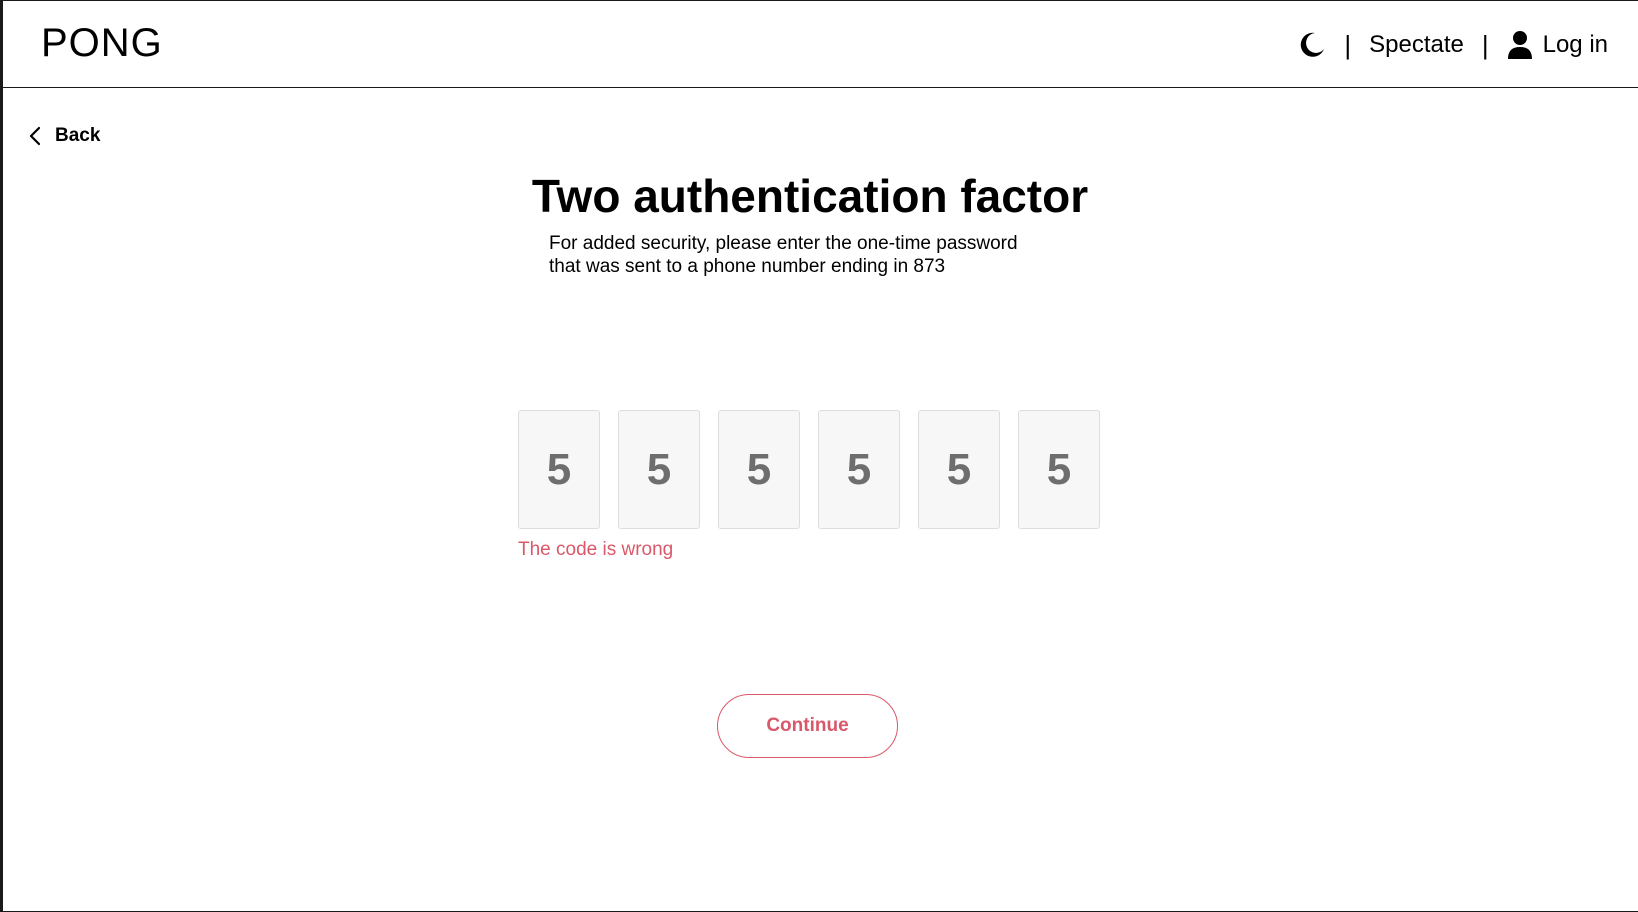 The width and height of the screenshot is (1638, 912). What do you see at coordinates (35, 136) in the screenshot?
I see `chevron-left-icon` at bounding box center [35, 136].